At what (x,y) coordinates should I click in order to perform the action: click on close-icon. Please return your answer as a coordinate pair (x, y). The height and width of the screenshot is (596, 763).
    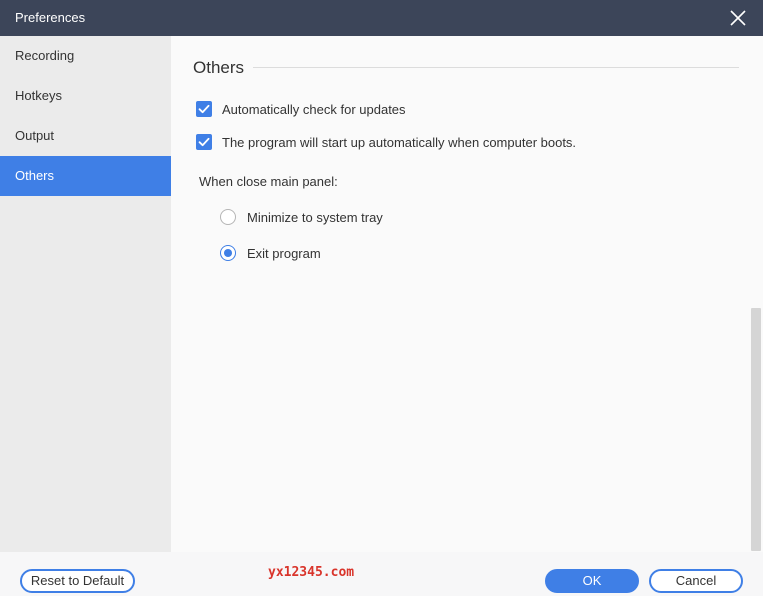
    Looking at the image, I should click on (738, 18).